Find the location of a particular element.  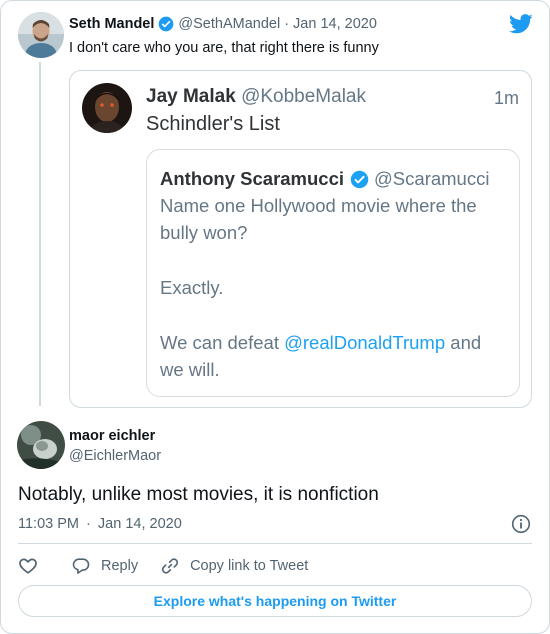

tweet-author-avatar is located at coordinates (41, 445).